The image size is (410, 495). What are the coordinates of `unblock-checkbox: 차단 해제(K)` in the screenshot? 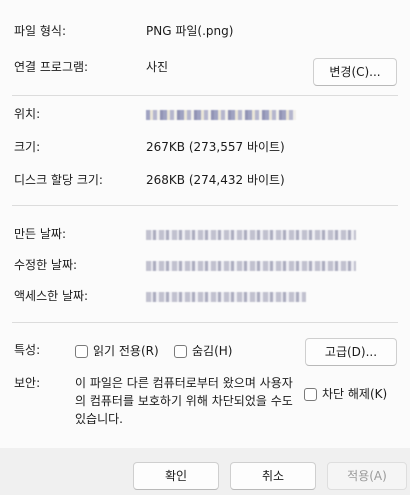 It's located at (345, 394).